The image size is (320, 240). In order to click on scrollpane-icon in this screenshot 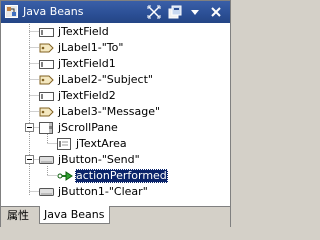, I will do `click(47, 128)`.